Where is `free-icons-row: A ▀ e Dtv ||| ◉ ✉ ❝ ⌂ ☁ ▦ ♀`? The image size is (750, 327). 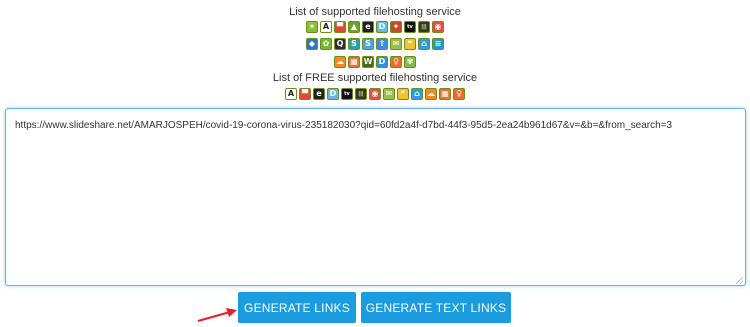
free-icons-row: A ▀ e Dtv ||| ◉ ✉ ❝ ⌂ ☁ ▦ ♀ is located at coordinates (375, 94).